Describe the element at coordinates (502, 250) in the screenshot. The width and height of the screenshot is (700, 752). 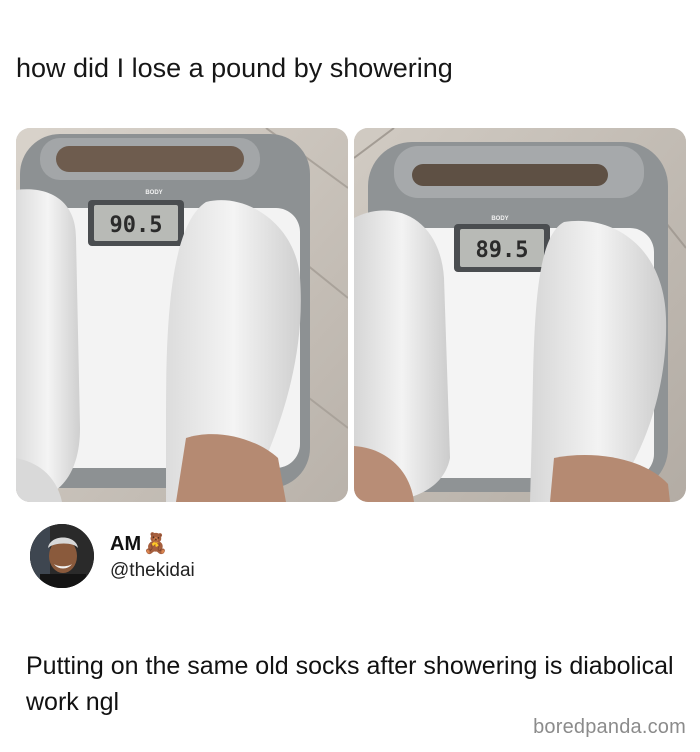
I see `scale-reading: 89.5` at that location.